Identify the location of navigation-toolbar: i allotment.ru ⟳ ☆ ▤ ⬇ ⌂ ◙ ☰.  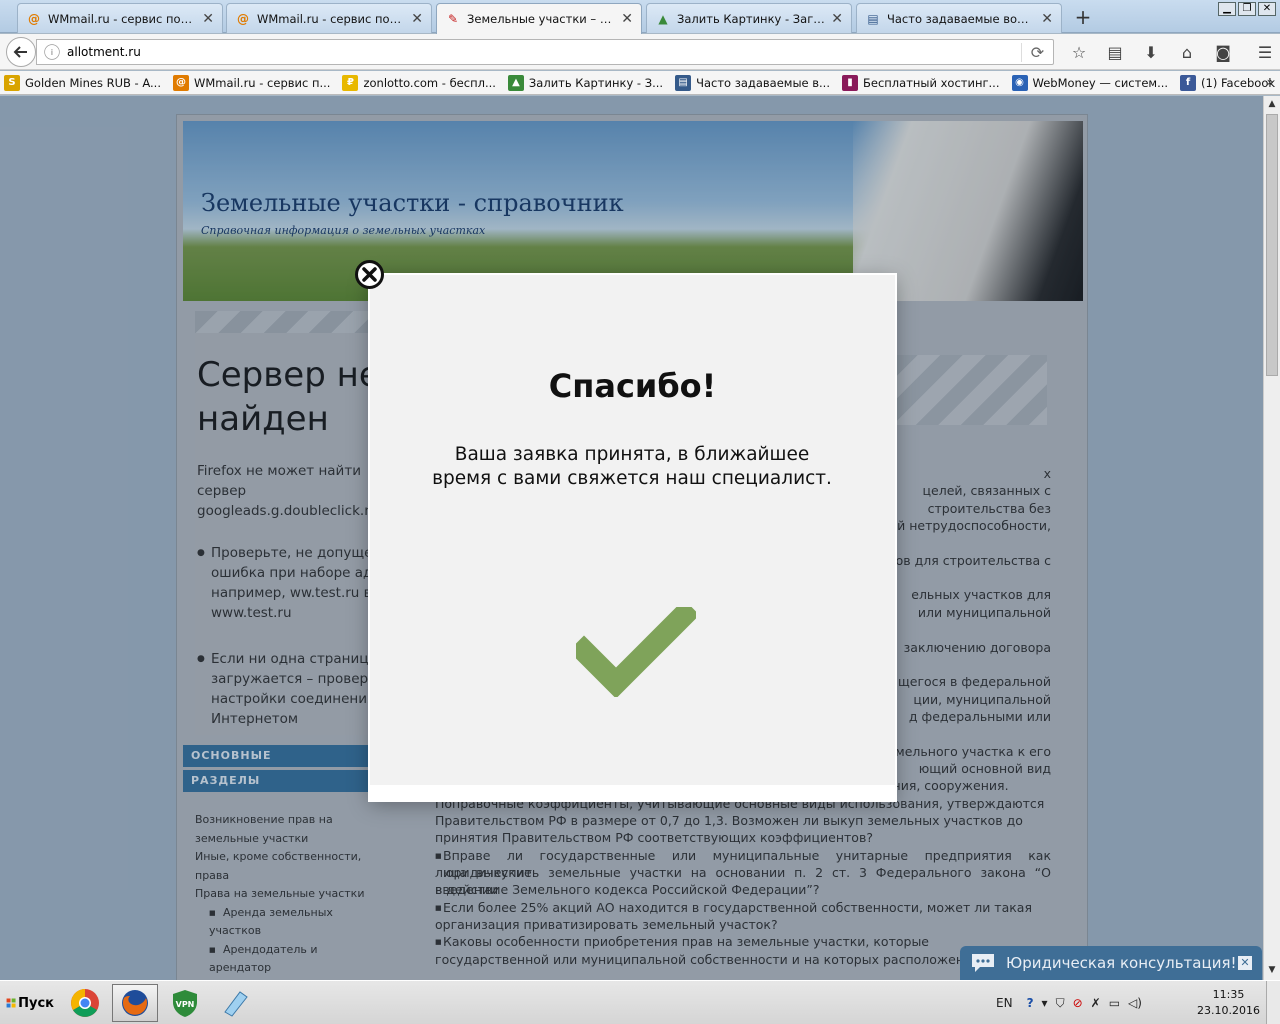
(640, 52).